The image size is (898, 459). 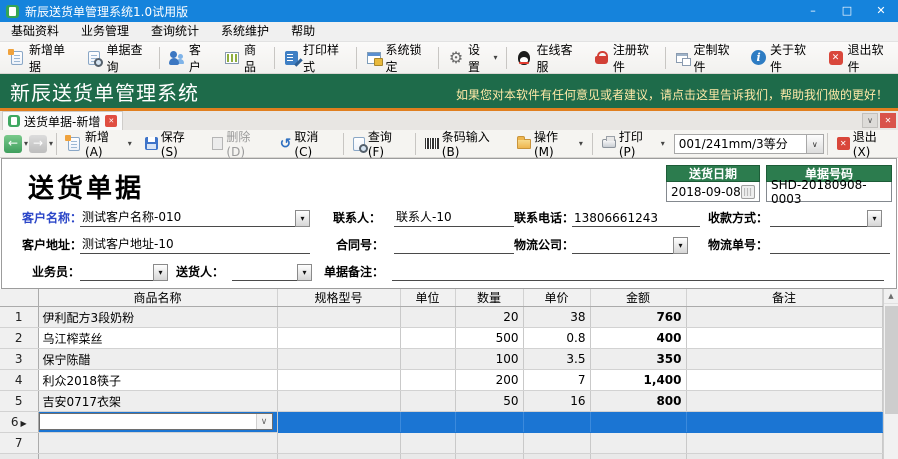 What do you see at coordinates (813, 11) in the screenshot?
I see `minimize-icon: –` at bounding box center [813, 11].